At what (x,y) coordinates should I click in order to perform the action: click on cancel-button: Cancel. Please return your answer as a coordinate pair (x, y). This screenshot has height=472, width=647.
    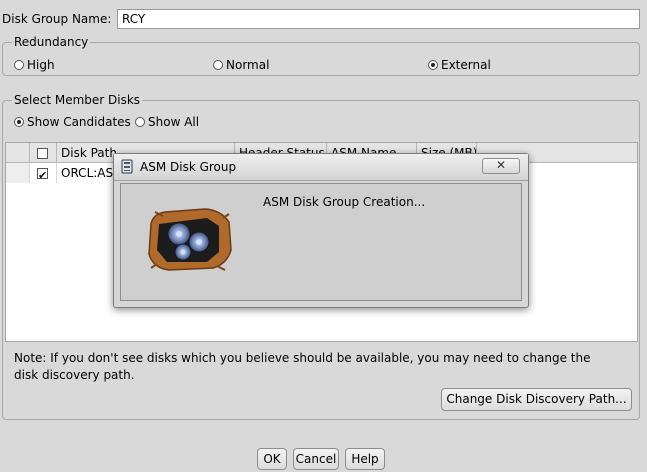
    Looking at the image, I should click on (316, 459).